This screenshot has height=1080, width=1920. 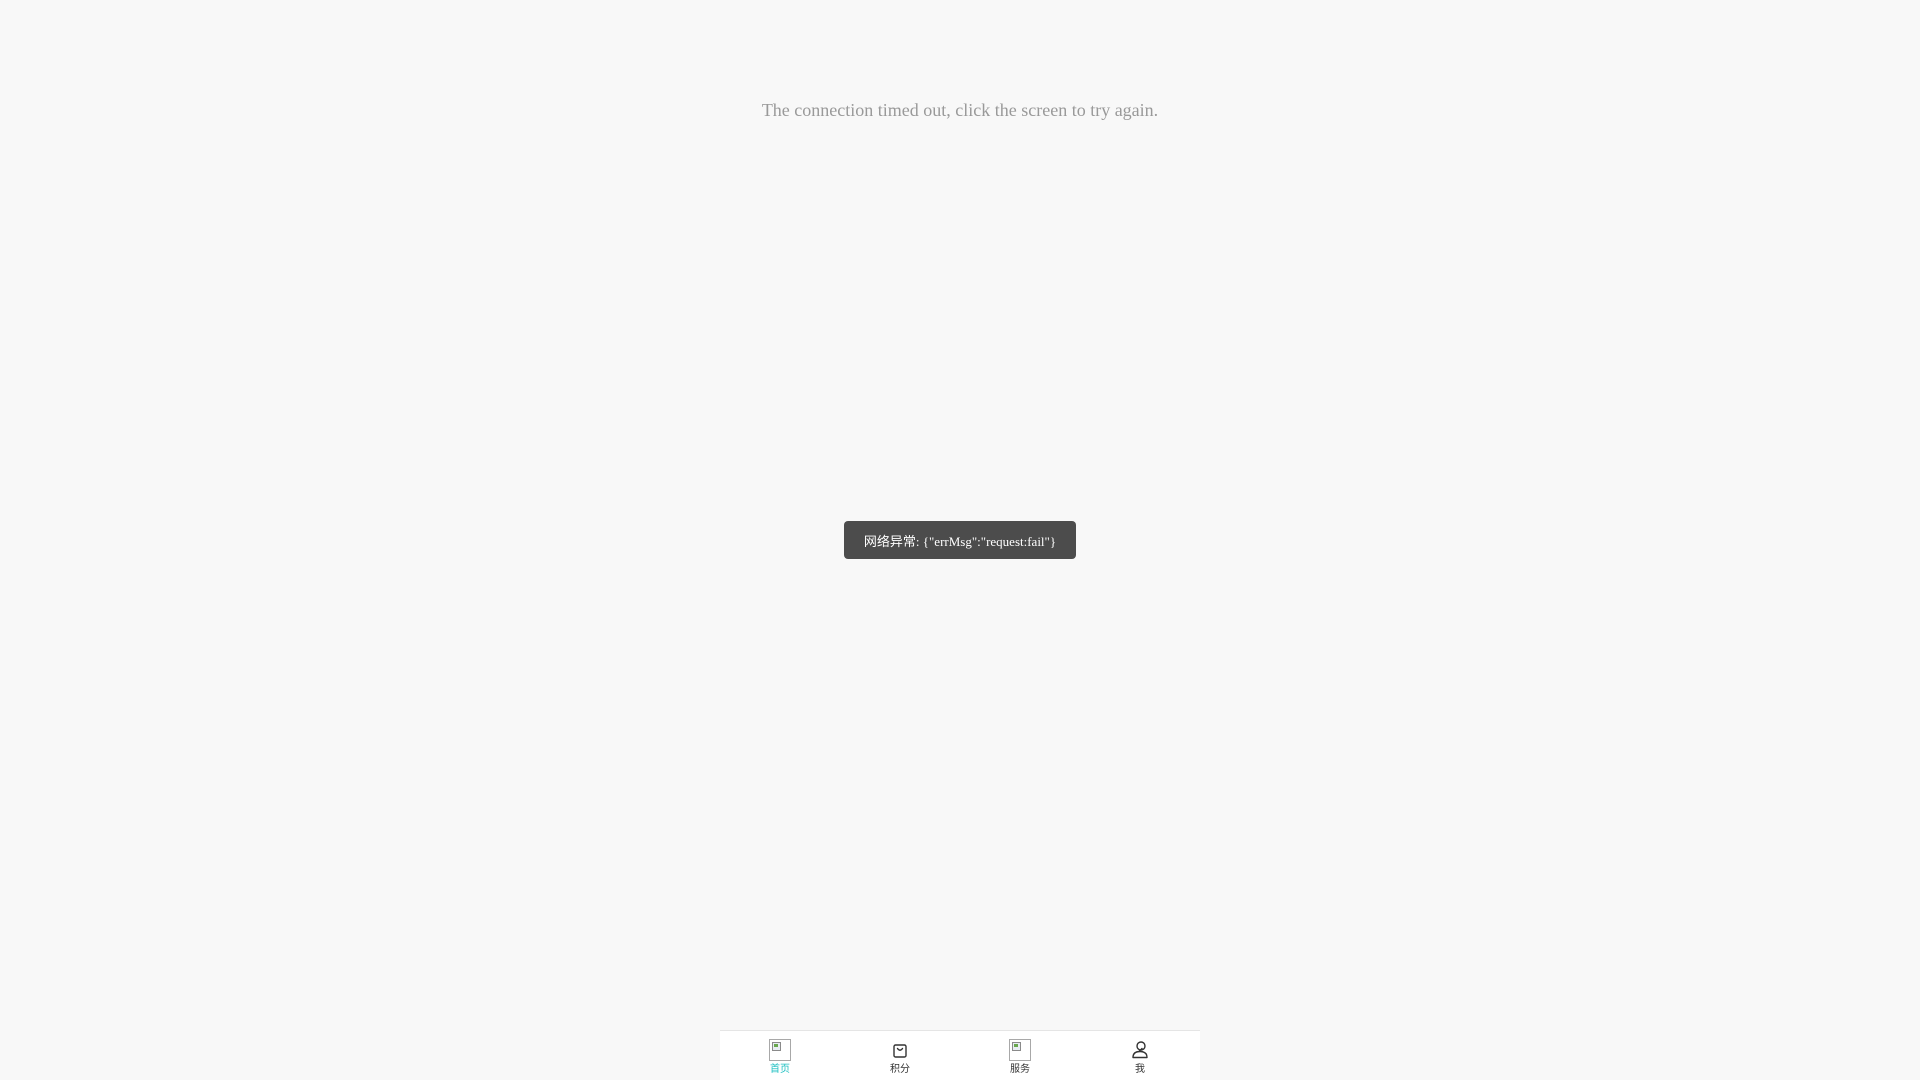 I want to click on bottom-tab-bar: 首页 积分 服务 我, so click(x=960, y=1055).